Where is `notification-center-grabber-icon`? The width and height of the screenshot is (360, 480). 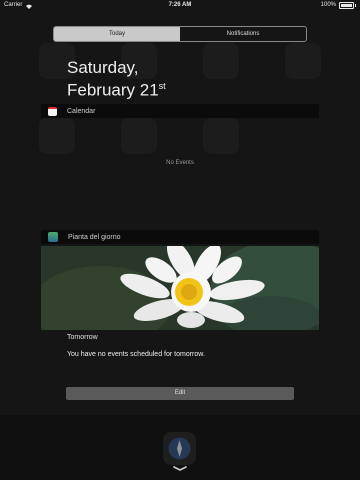 notification-center-grabber-icon is located at coordinates (180, 468).